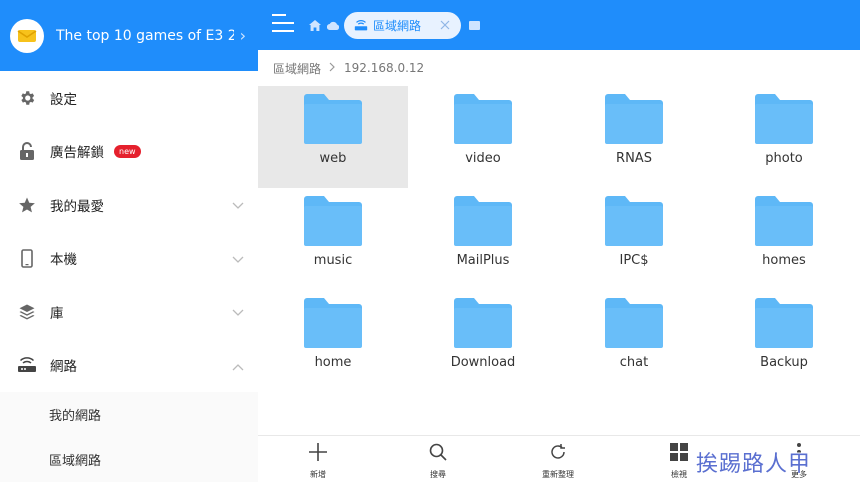  Describe the element at coordinates (558, 452) in the screenshot. I see `refresh-icon` at that location.